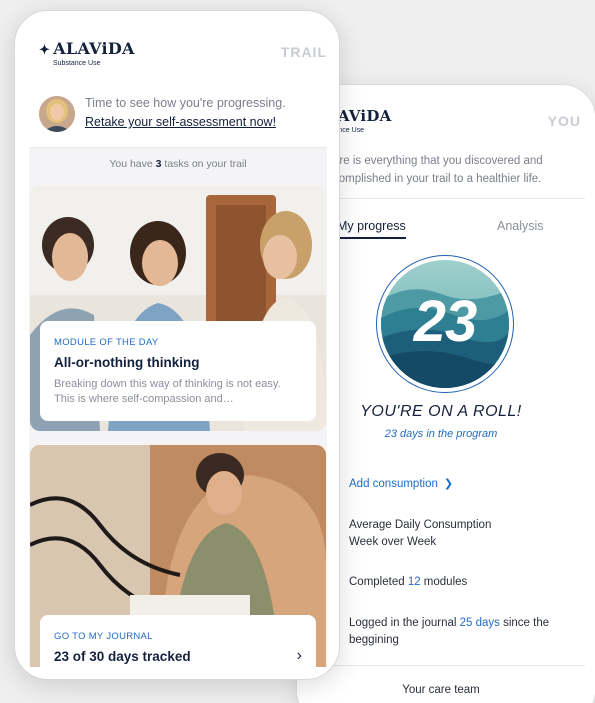  What do you see at coordinates (393, 542) in the screenshot?
I see `stat-line: Week over Week` at bounding box center [393, 542].